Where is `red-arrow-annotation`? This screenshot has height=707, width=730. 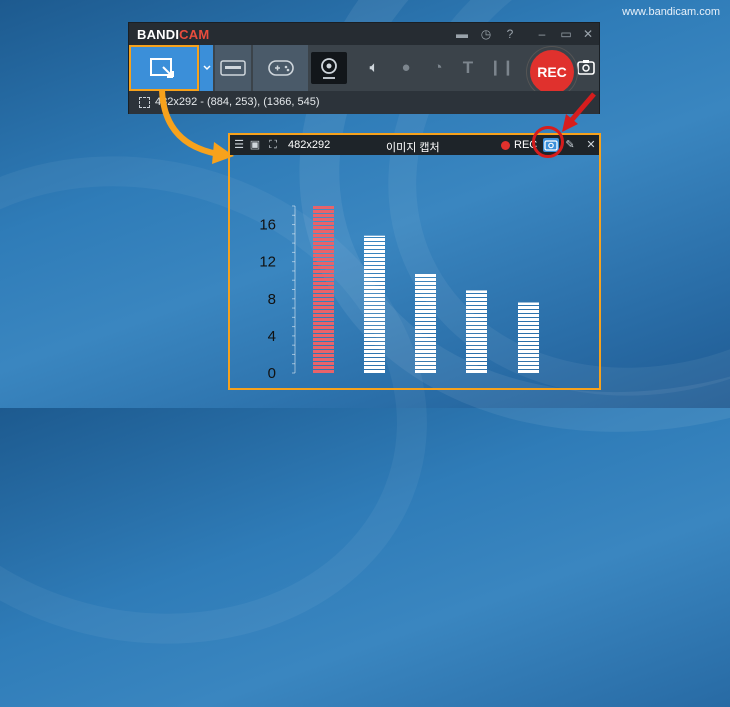
red-arrow-annotation is located at coordinates (579, 112).